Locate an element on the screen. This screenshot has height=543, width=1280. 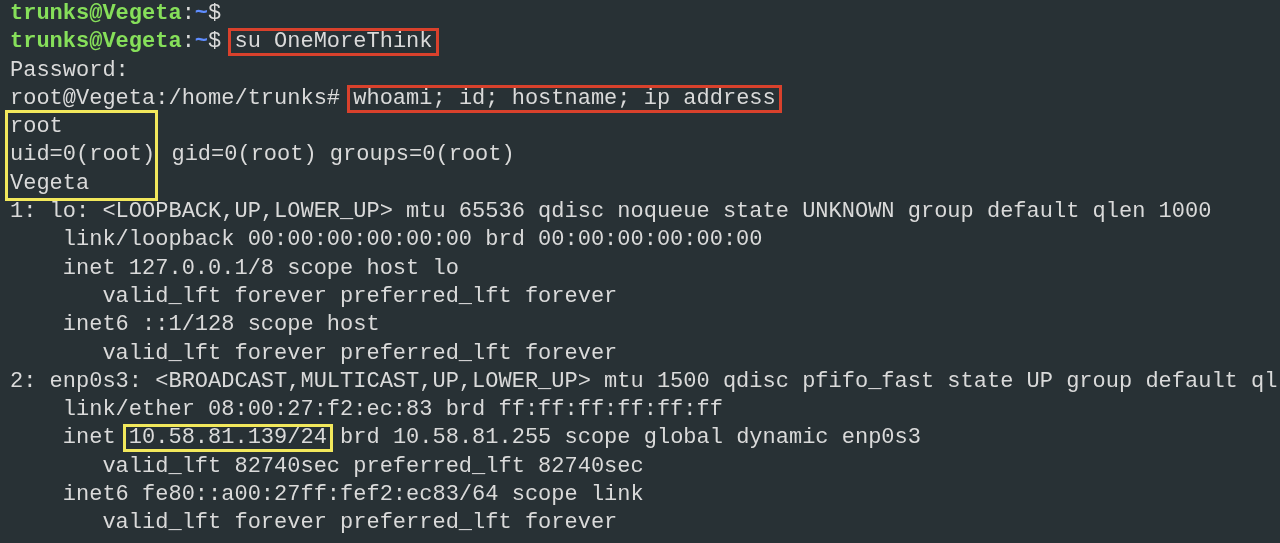
terminal-text: 1: lo: <LOOPBACK,UP,LOWER_UP> mtu 65536 qdisc noqueue state UNKNOWN group default qlen 1000 is located at coordinates (611, 212).